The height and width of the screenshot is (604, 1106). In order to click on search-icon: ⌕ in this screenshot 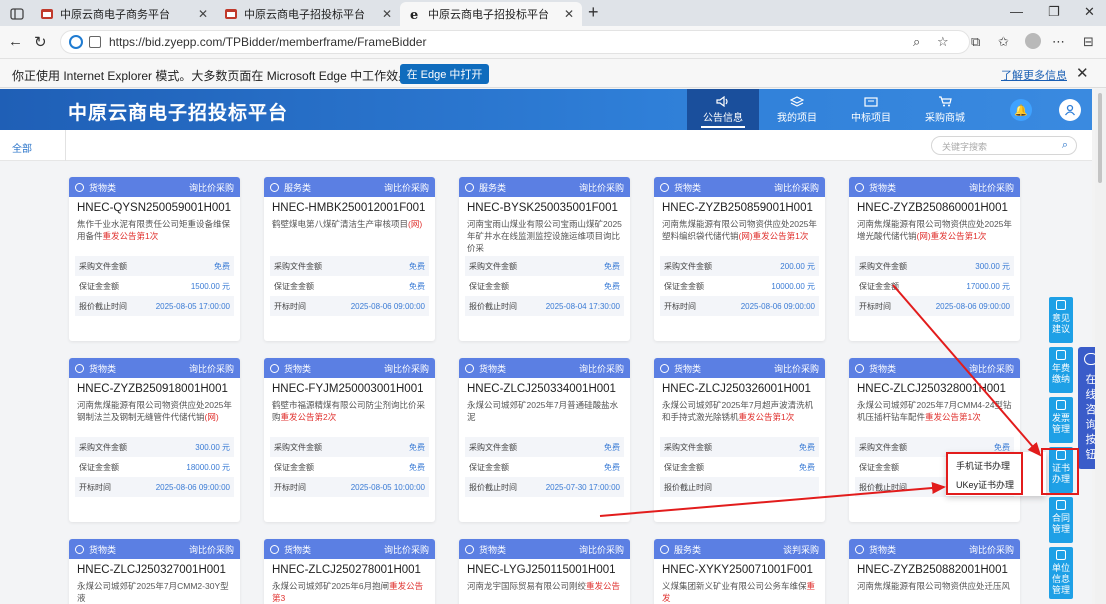, I will do `click(1065, 145)`.